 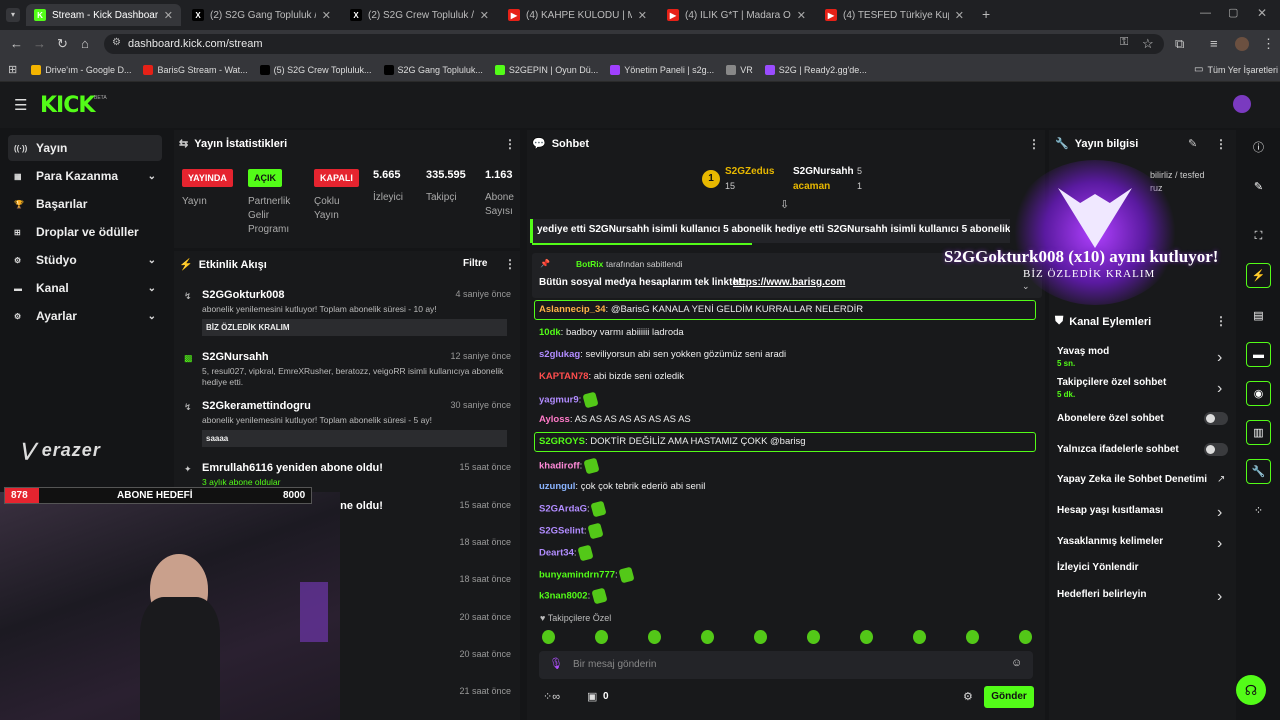 What do you see at coordinates (1192, 143) in the screenshot?
I see `edit-icon: ✎` at bounding box center [1192, 143].